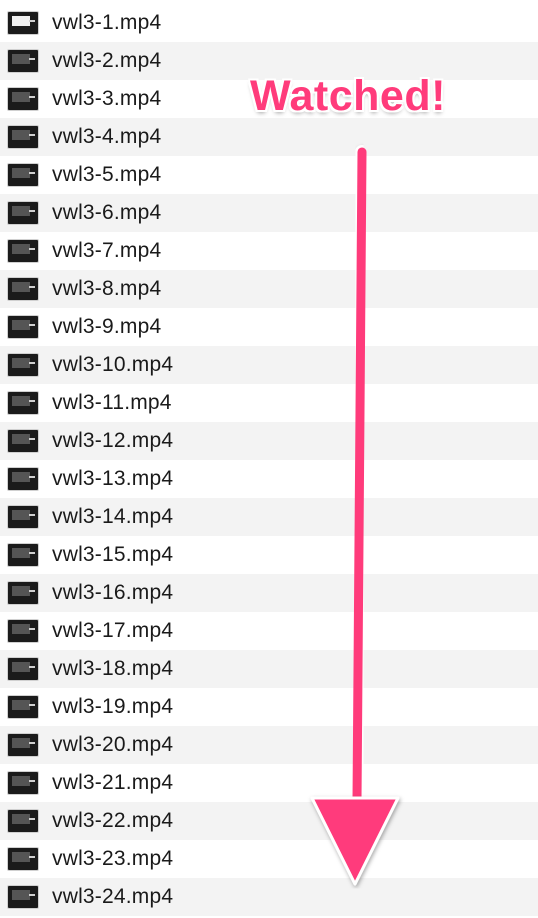 This screenshot has width=538, height=918. What do you see at coordinates (269, 669) in the screenshot?
I see `file-row: vwl3-18.mp4` at bounding box center [269, 669].